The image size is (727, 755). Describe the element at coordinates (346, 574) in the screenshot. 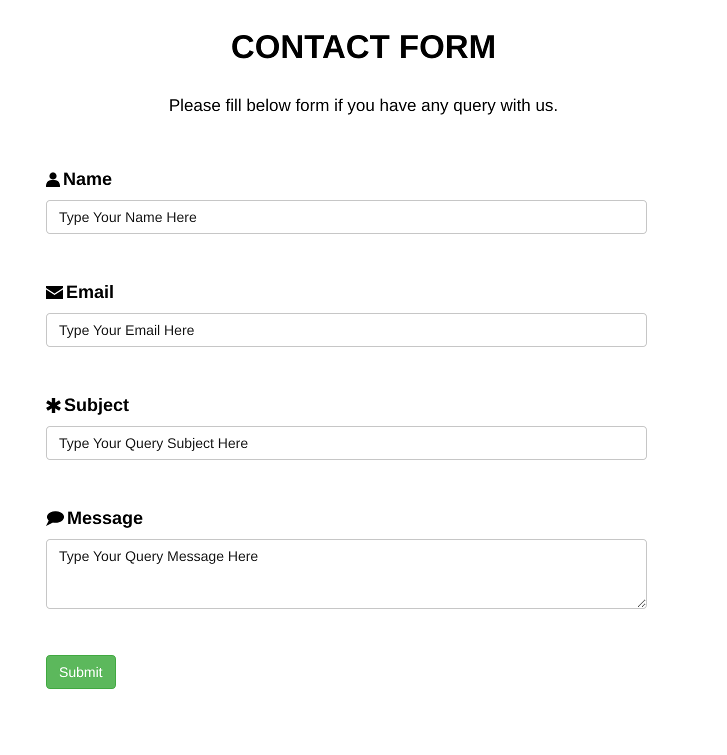

I see `message-field: Type Your Query Message Here` at that location.